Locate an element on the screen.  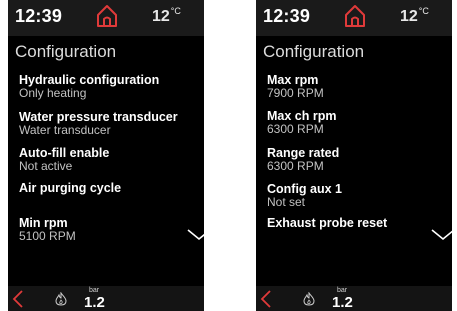
menu-item-max-ch-rpm: Max ch rpm 6300 RPM is located at coordinates (301, 122).